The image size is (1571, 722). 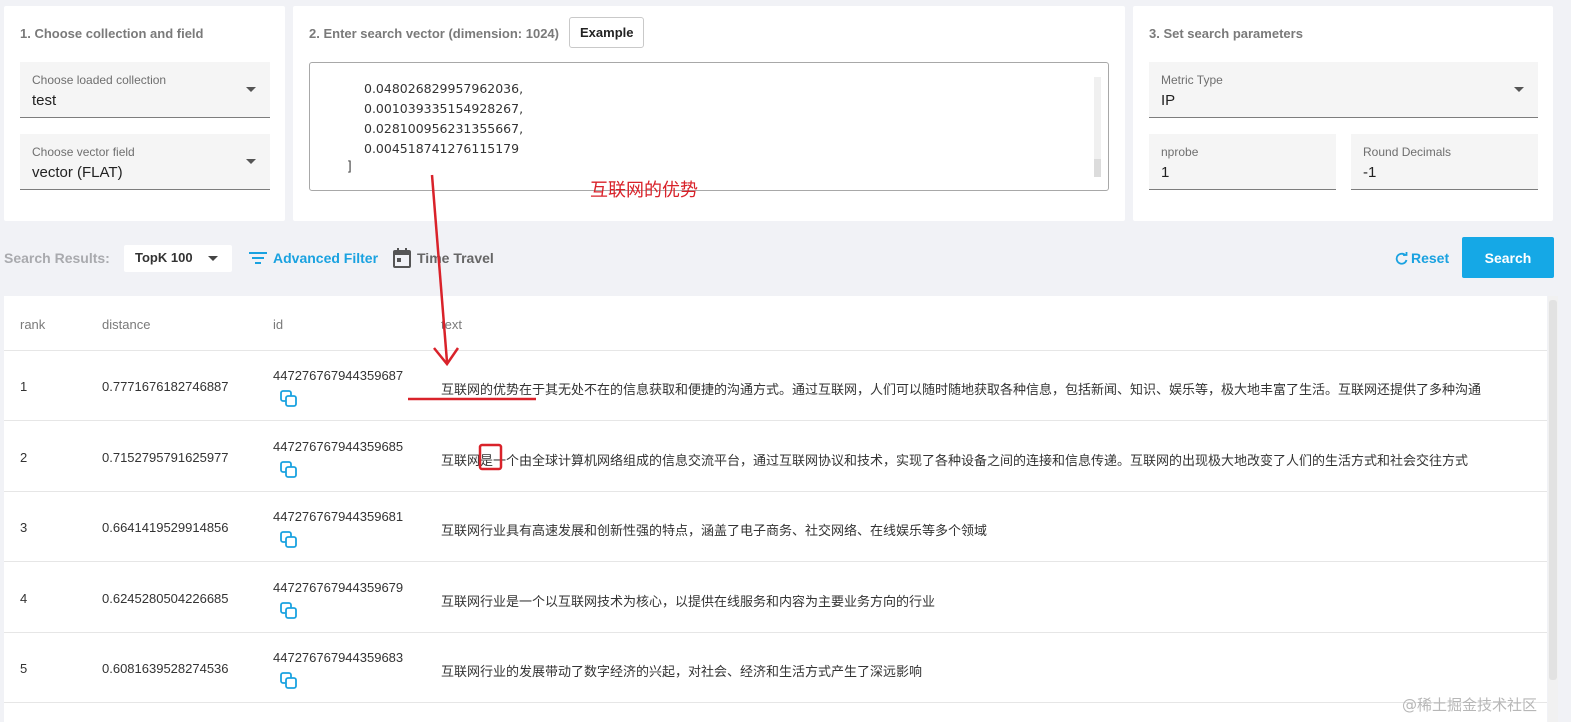 I want to click on cell-id: 447276767944359683, so click(x=338, y=657).